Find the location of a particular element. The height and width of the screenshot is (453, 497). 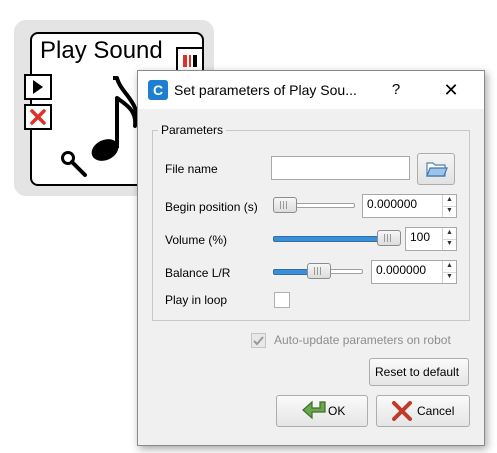

ok-button: OK is located at coordinates (322, 411).